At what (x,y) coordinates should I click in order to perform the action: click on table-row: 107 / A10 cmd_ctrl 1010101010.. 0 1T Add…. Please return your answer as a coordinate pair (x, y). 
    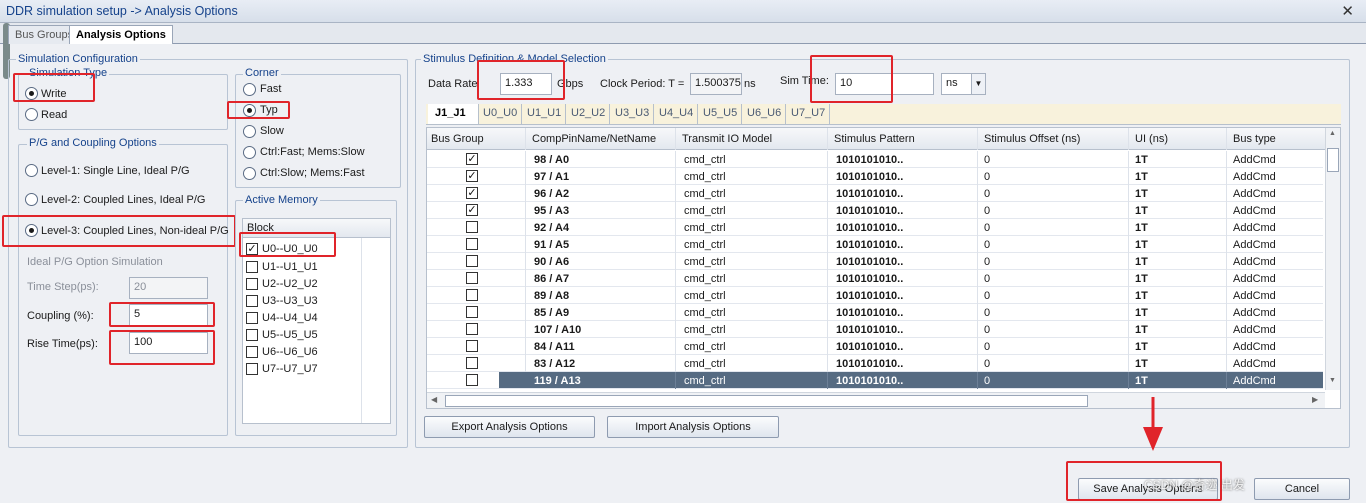
    Looking at the image, I should click on (877, 329).